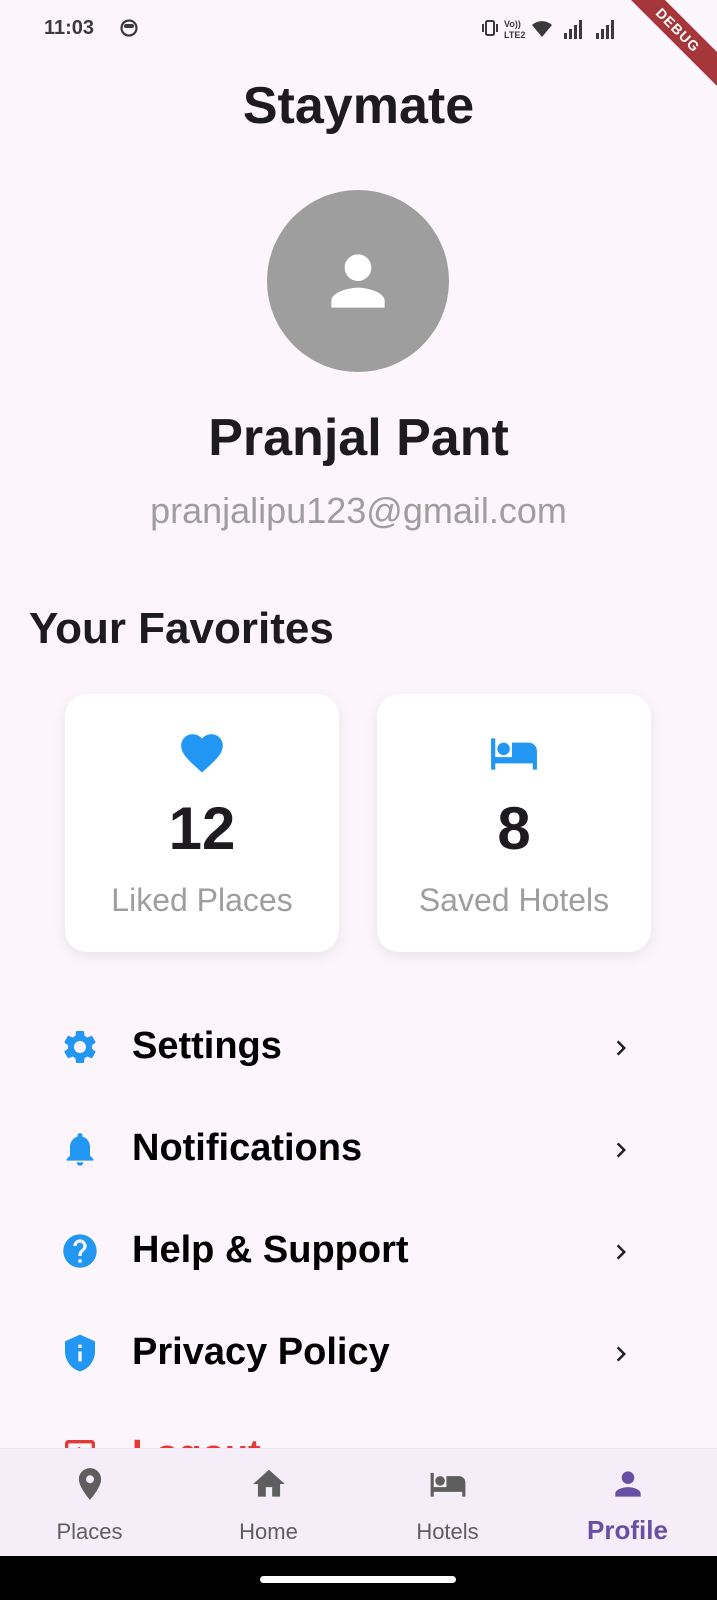 The image size is (717, 1600). What do you see at coordinates (490, 28) in the screenshot?
I see `vibrate-icon` at bounding box center [490, 28].